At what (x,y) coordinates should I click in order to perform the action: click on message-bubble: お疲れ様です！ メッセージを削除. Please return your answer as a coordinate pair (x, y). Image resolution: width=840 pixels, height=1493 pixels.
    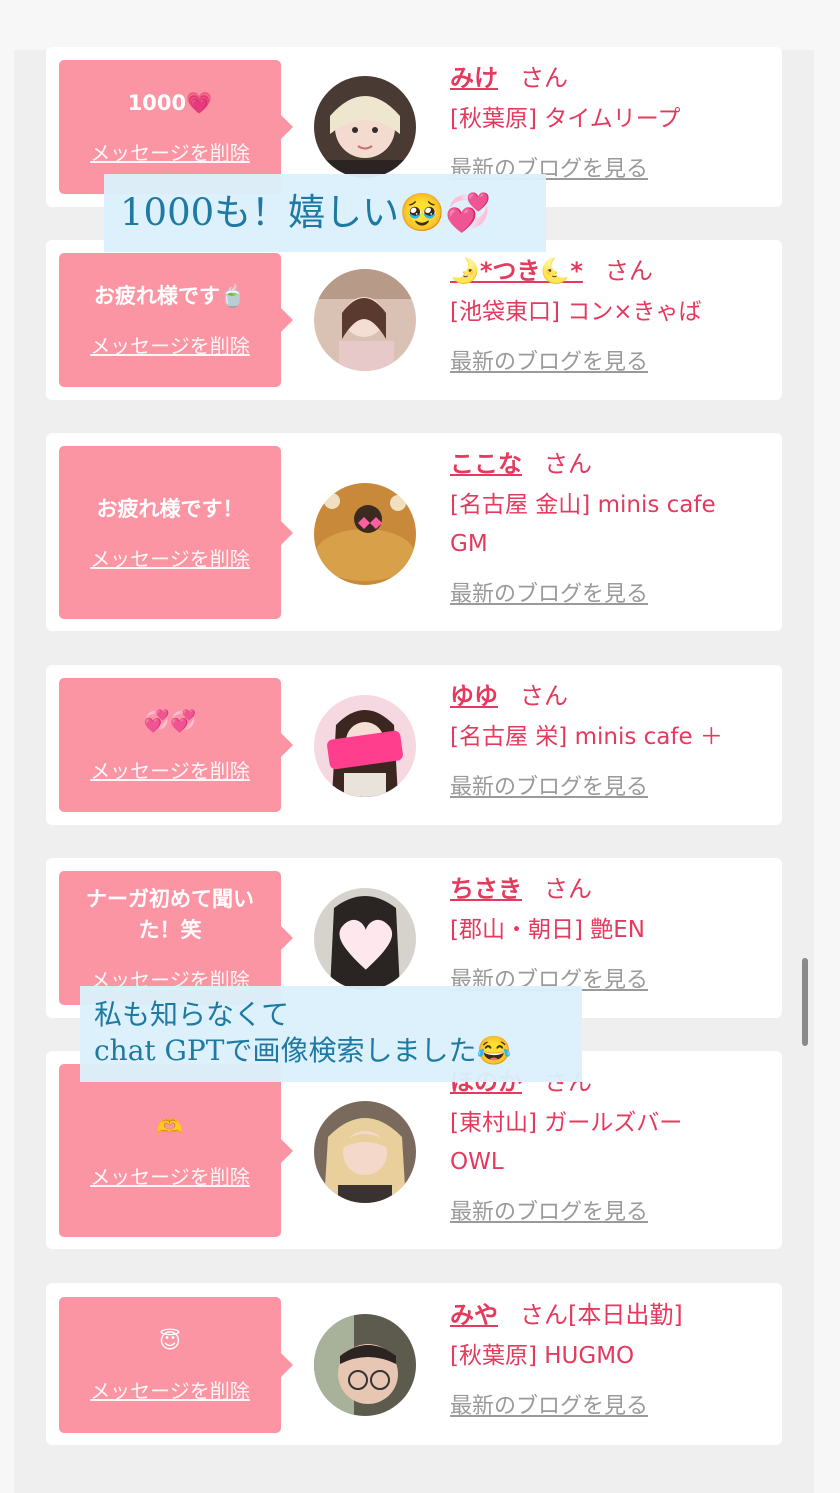
    Looking at the image, I should click on (176, 532).